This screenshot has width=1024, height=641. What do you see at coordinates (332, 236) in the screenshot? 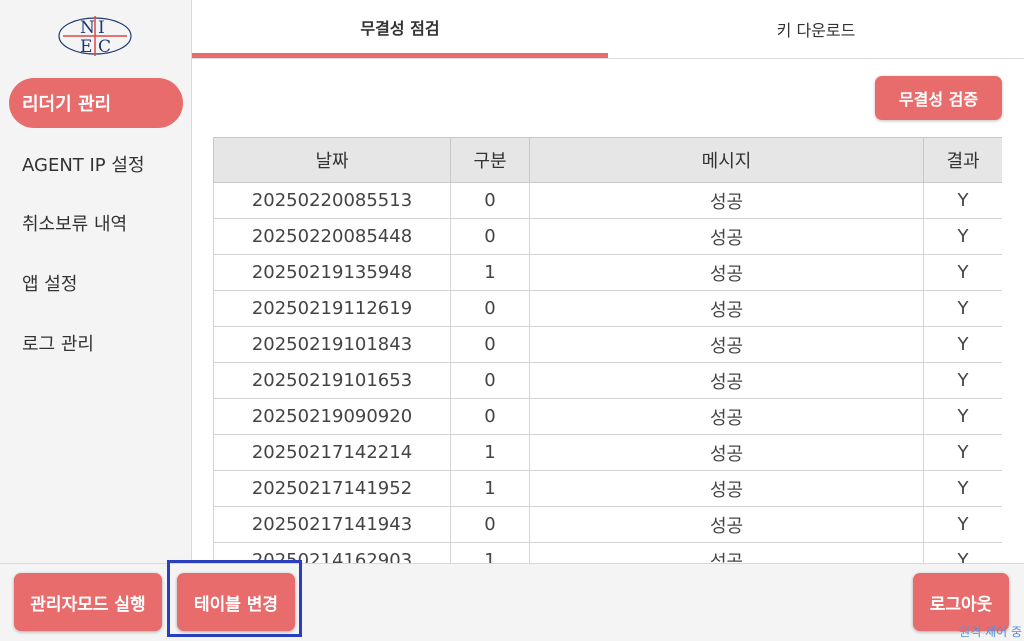
I see `cell-date: 20250220085448` at bounding box center [332, 236].